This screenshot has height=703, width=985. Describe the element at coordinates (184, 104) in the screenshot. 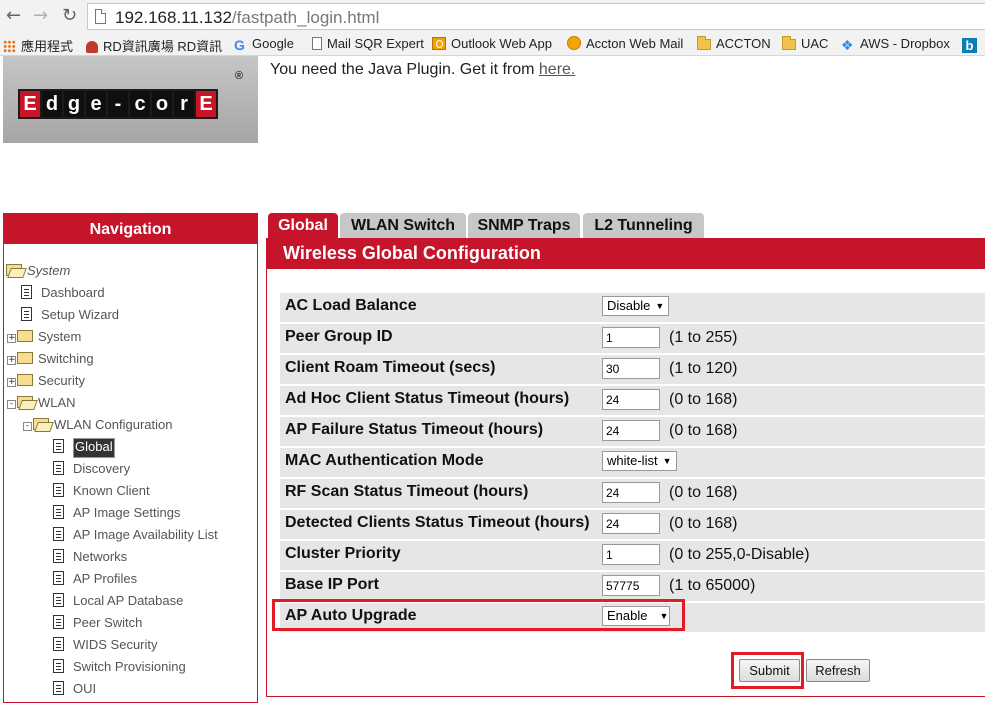

I see `logo-letter: r` at that location.